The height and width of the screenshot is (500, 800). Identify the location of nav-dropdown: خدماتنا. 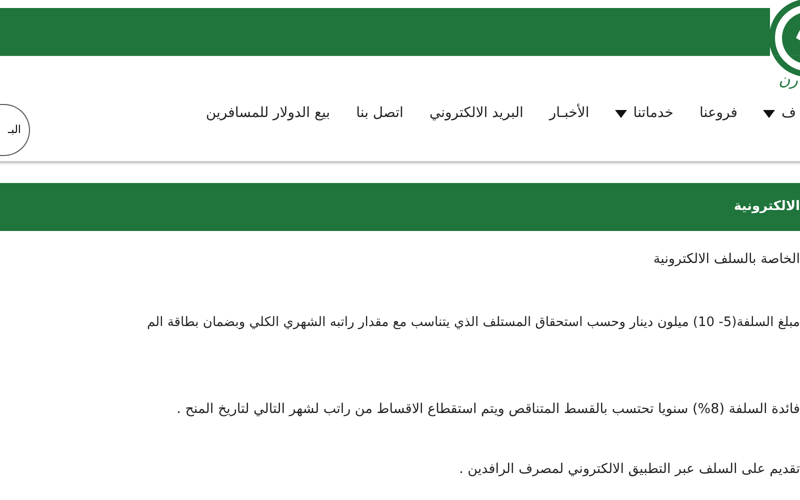
(644, 113).